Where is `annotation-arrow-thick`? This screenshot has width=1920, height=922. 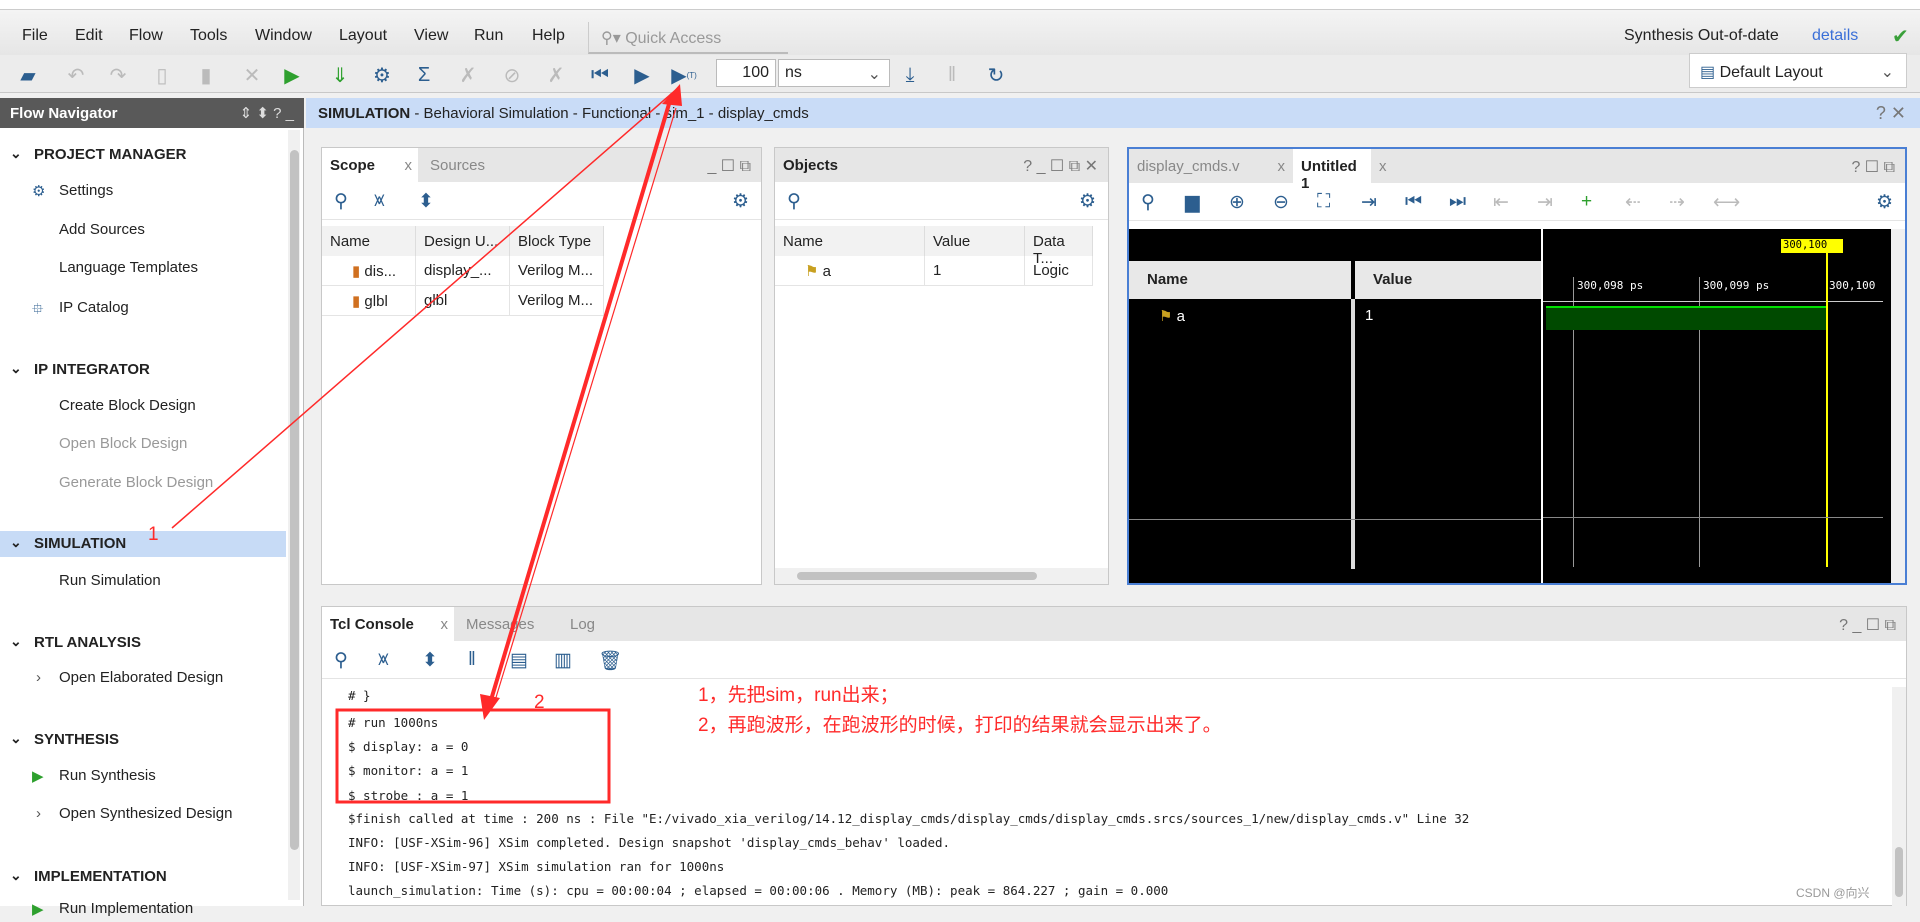 annotation-arrow-thick is located at coordinates (580, 402).